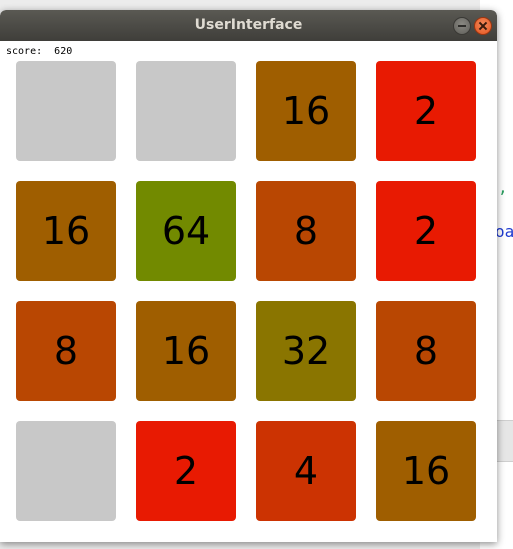  What do you see at coordinates (462, 26) in the screenshot?
I see `minimize-button` at bounding box center [462, 26].